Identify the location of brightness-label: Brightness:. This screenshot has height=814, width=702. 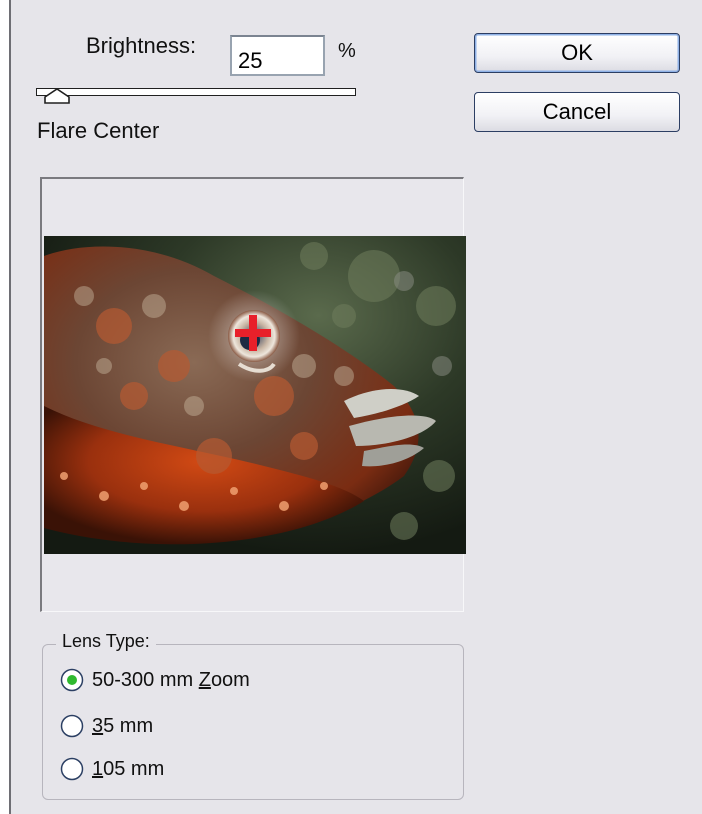
(141, 45).